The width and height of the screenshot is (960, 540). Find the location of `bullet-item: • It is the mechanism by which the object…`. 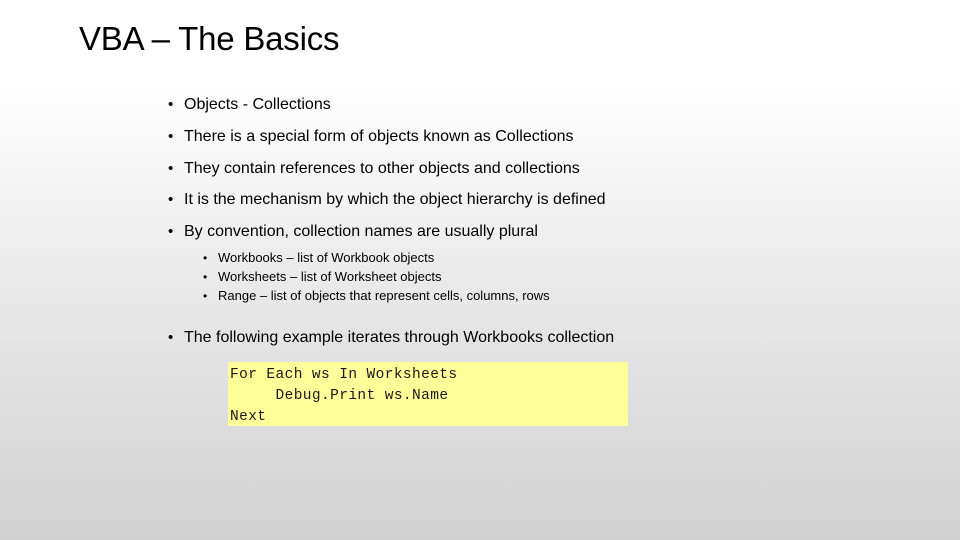

bullet-item: • It is the mechanism by which the object… is located at coordinates (538, 200).